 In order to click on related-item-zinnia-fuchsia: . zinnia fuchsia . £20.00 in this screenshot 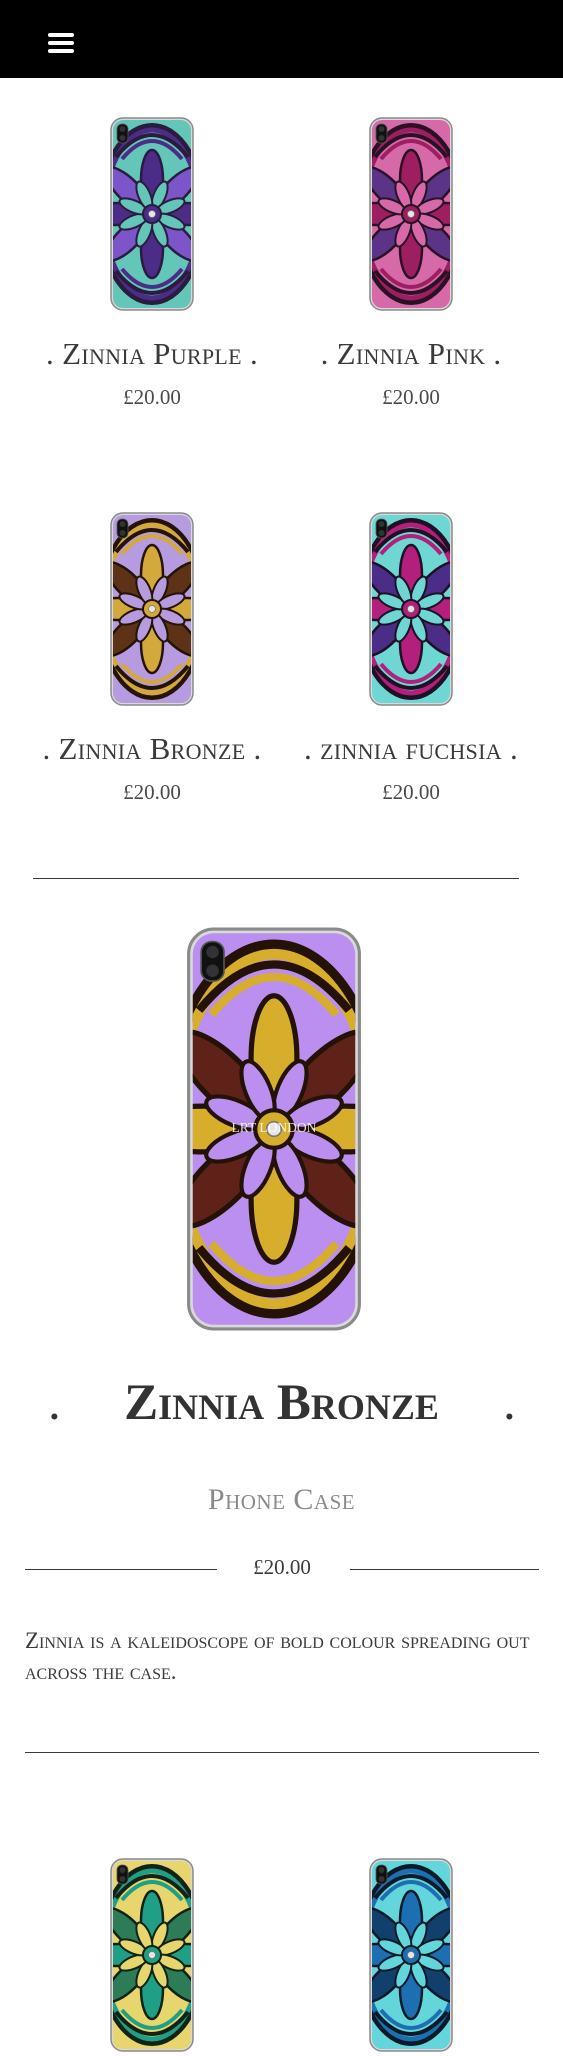, I will do `click(411, 658)`.